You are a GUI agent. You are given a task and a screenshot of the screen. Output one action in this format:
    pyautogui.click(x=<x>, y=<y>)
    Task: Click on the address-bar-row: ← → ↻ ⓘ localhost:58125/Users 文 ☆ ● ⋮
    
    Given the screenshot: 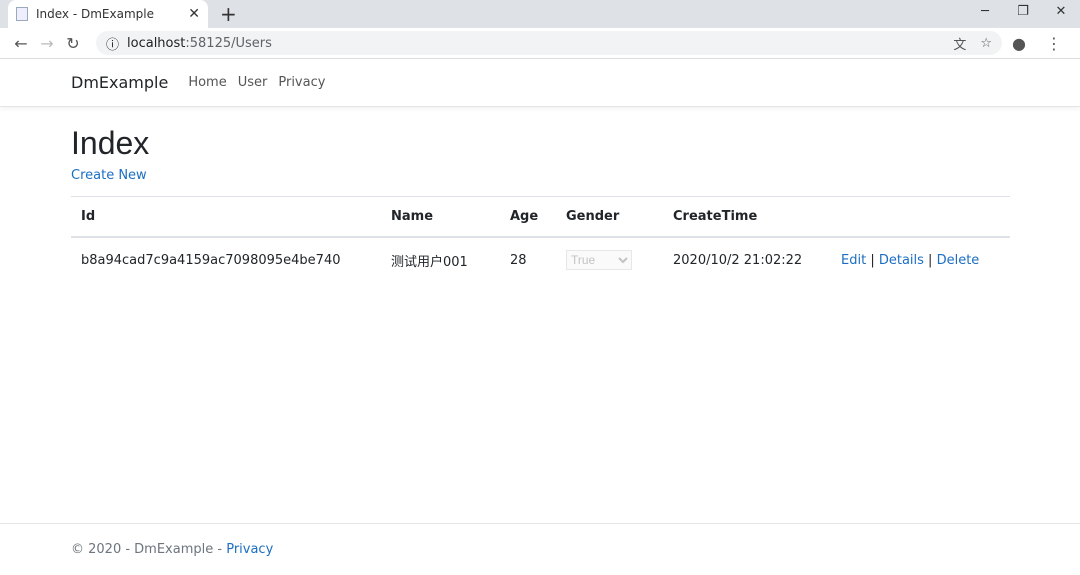 What is the action you would take?
    pyautogui.click(x=540, y=43)
    